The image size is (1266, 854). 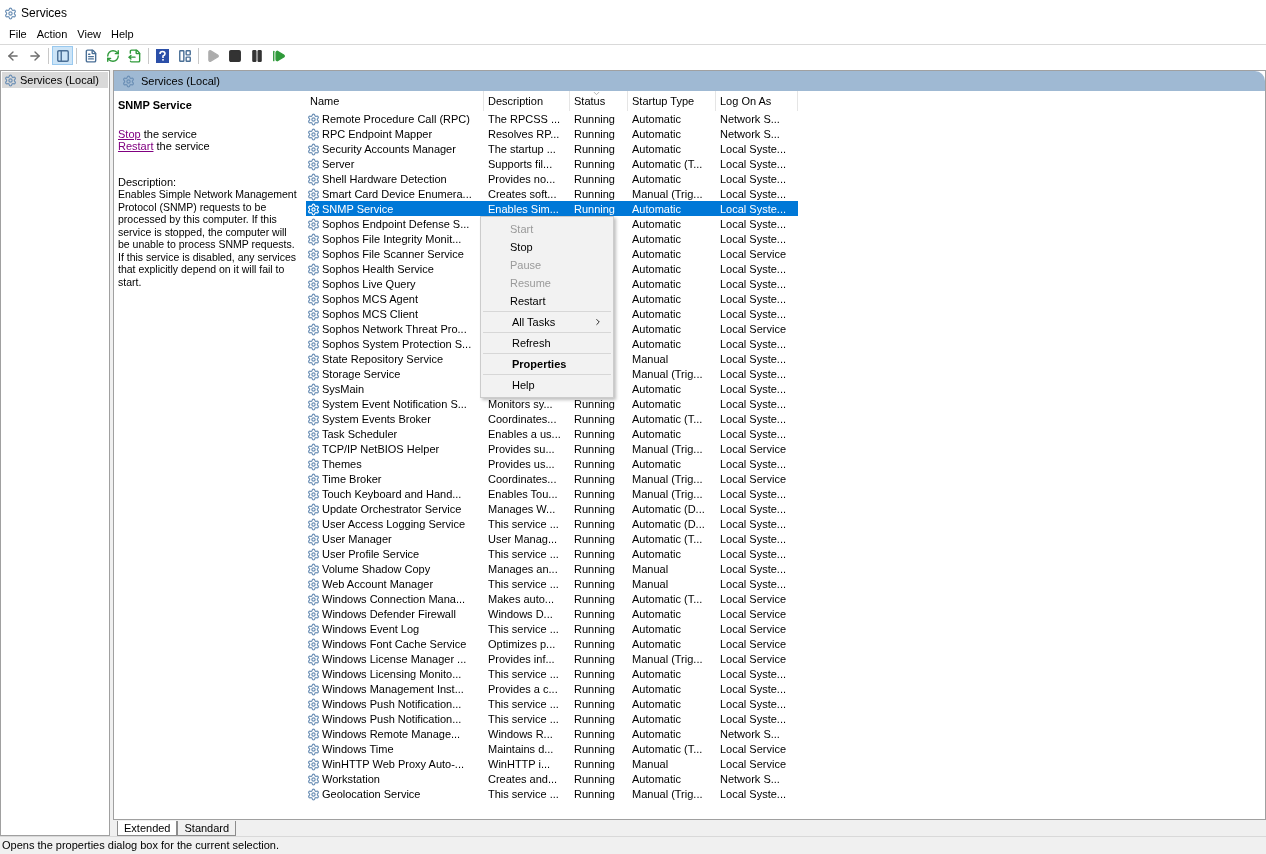 I want to click on service-name-cell-text: SNMP Service, so click(x=358, y=209).